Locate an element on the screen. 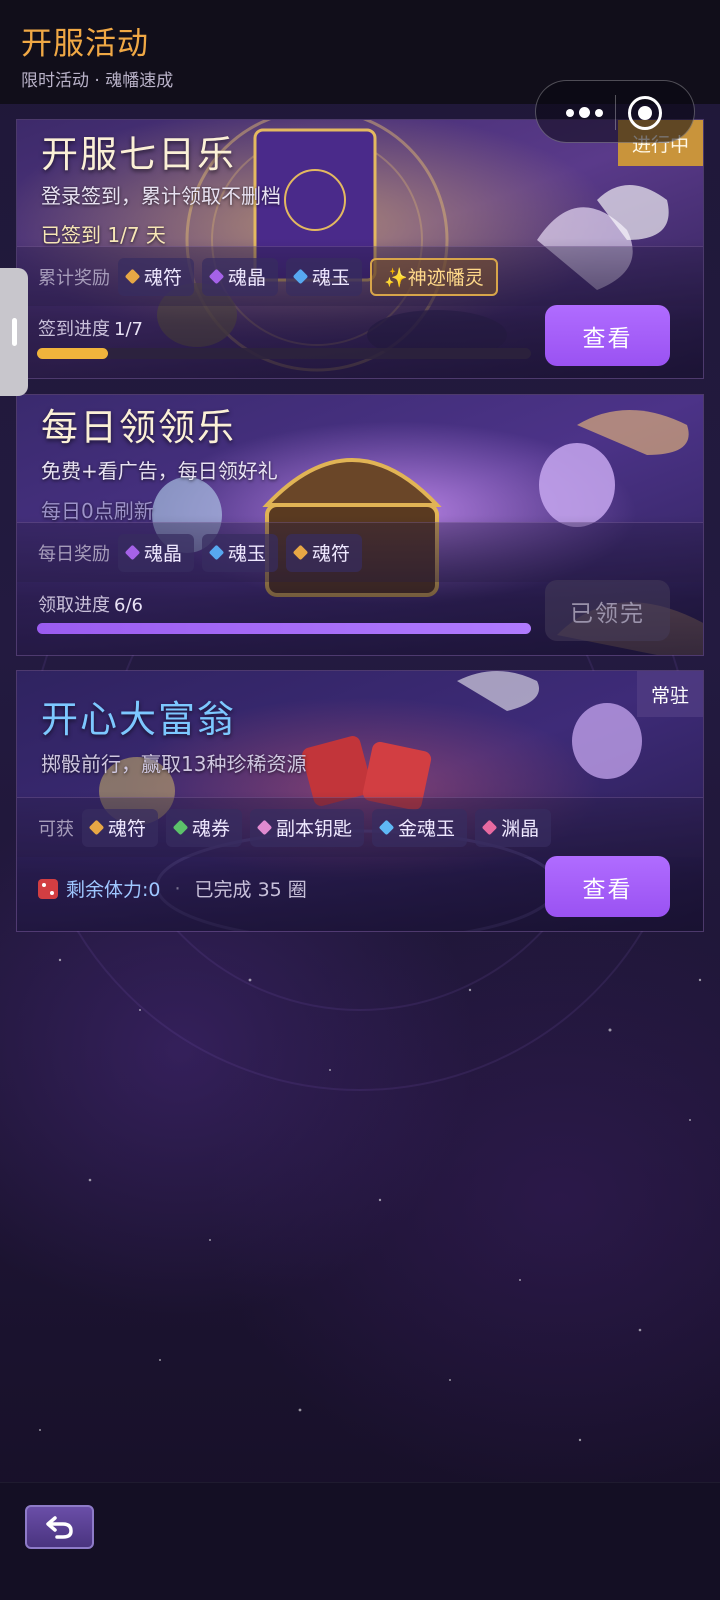  card-title: 开心大富翁 is located at coordinates (138, 719).